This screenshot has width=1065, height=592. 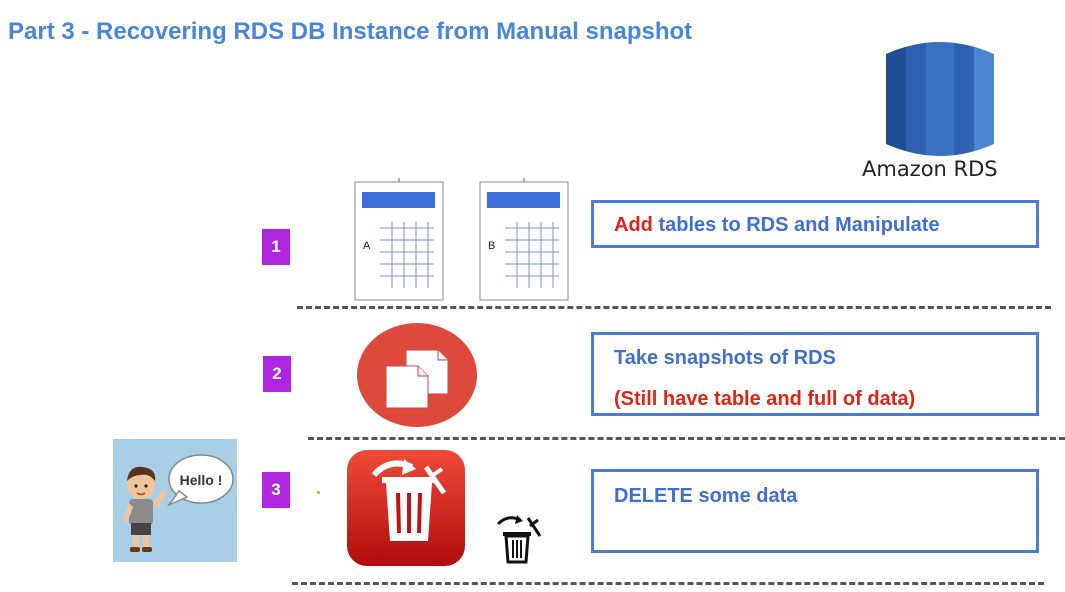 What do you see at coordinates (940, 99) in the screenshot?
I see `amazon-rds-logo-icon` at bounding box center [940, 99].